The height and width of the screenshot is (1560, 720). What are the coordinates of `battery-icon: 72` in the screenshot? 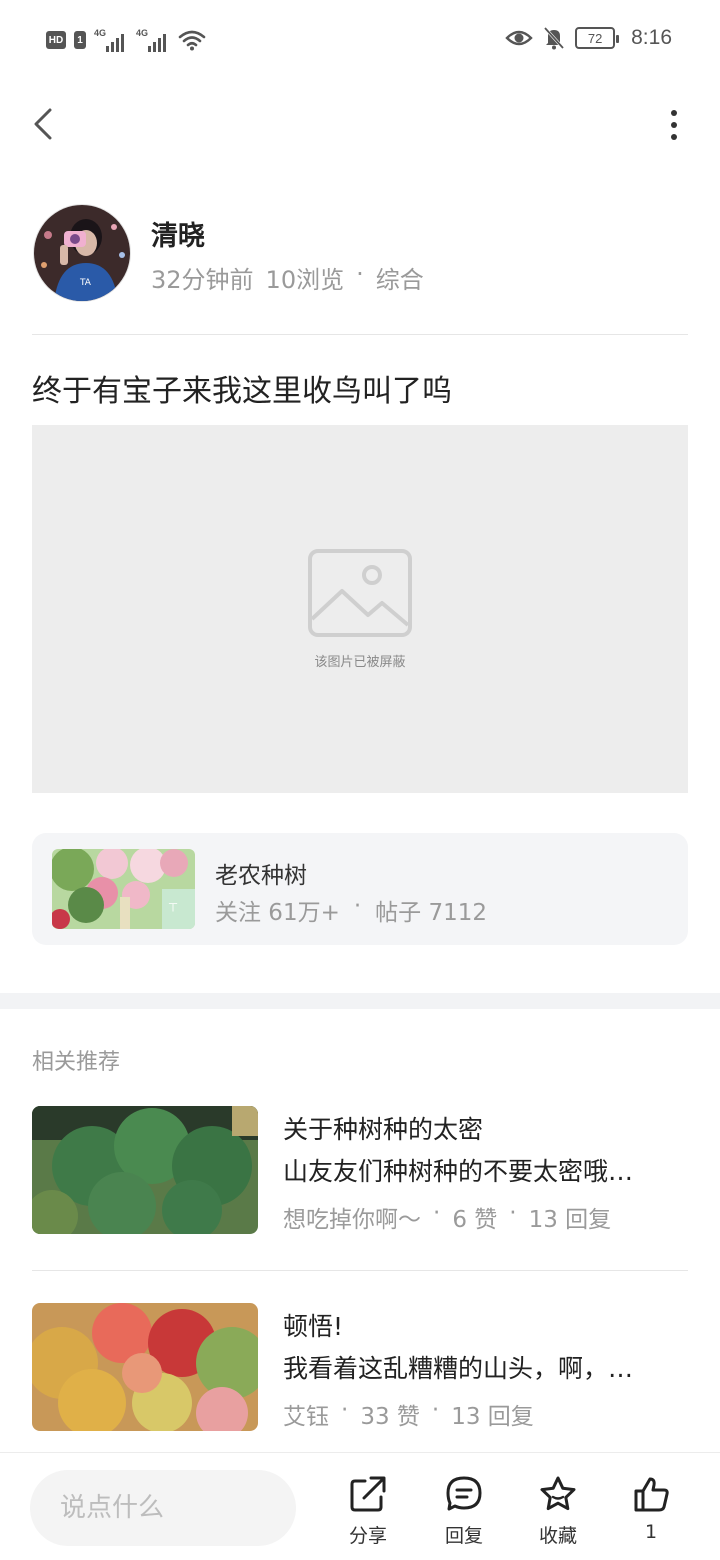 It's located at (597, 38).